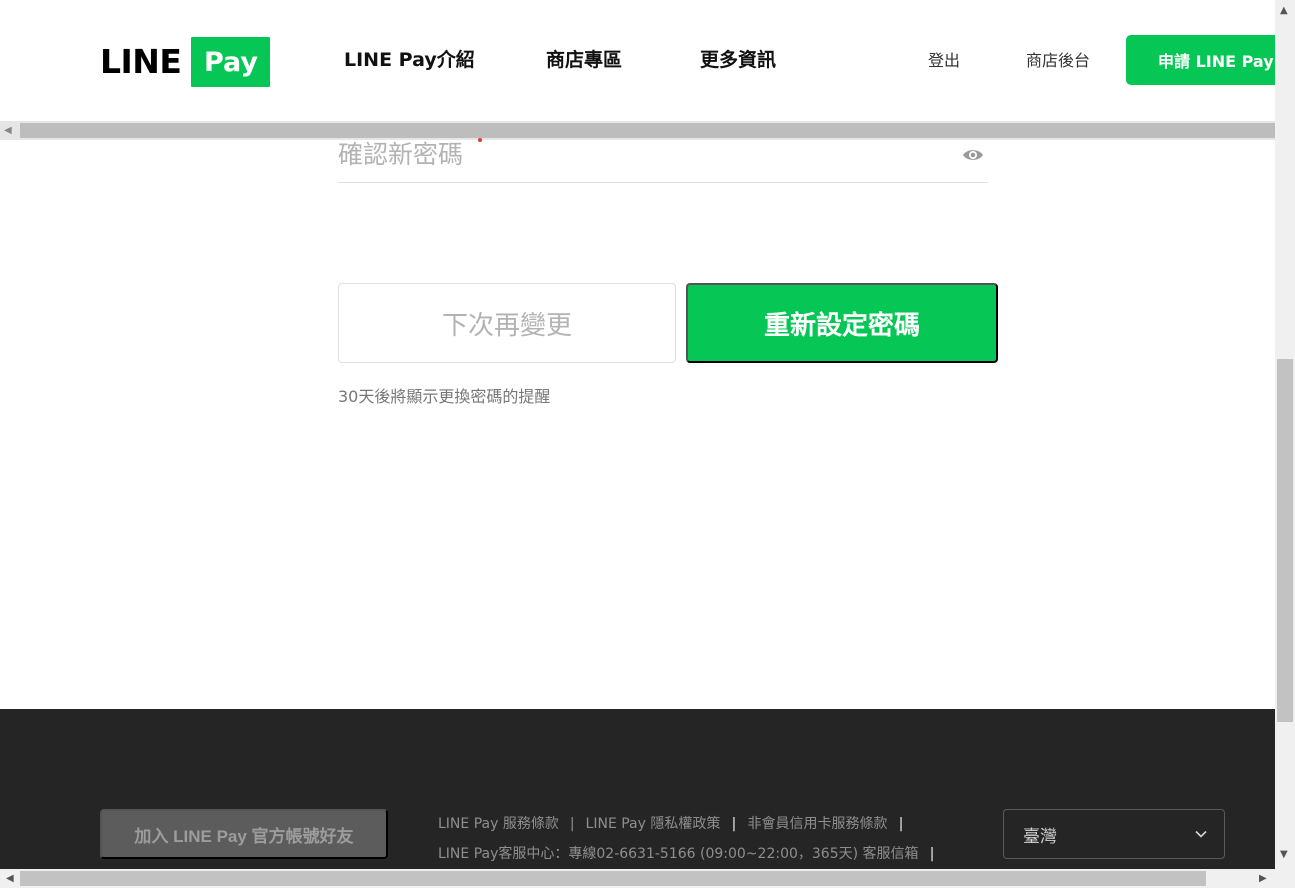 The width and height of the screenshot is (1295, 888). What do you see at coordinates (663, 182) in the screenshot?
I see `confirm-password-underline` at bounding box center [663, 182].